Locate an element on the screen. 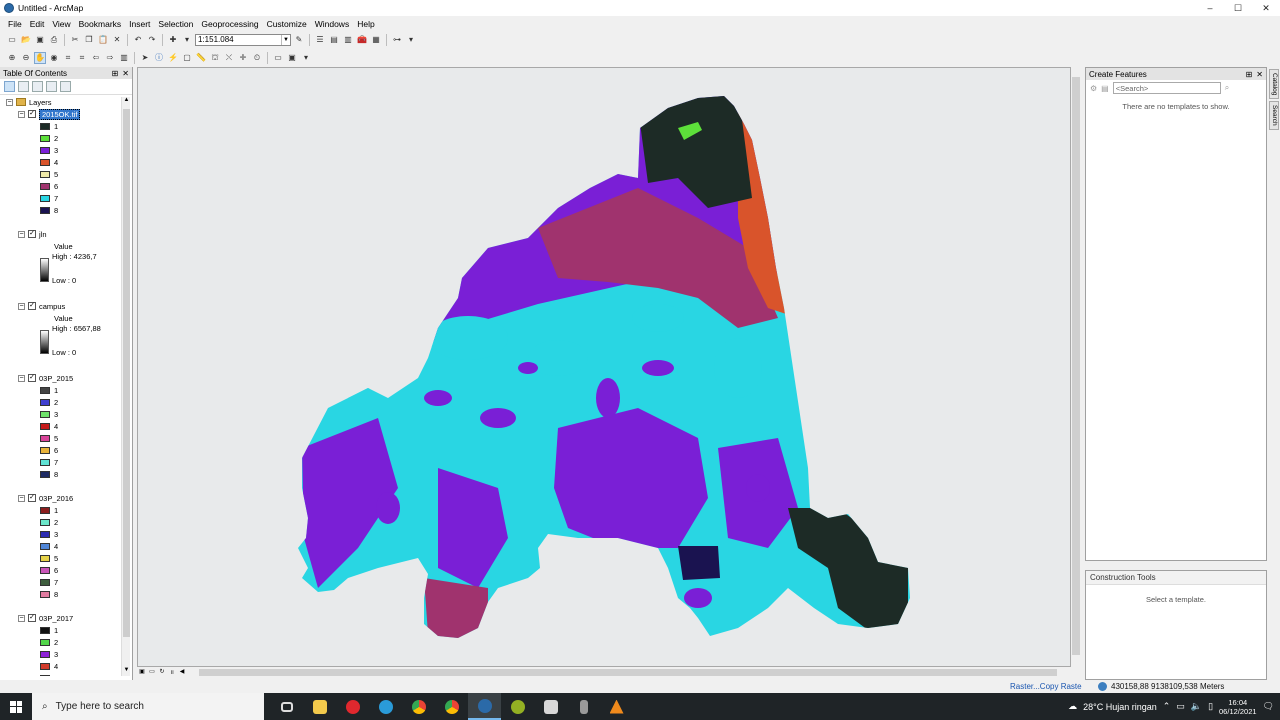  fixed-zoom-in-icon: ⌗ is located at coordinates (68, 58).